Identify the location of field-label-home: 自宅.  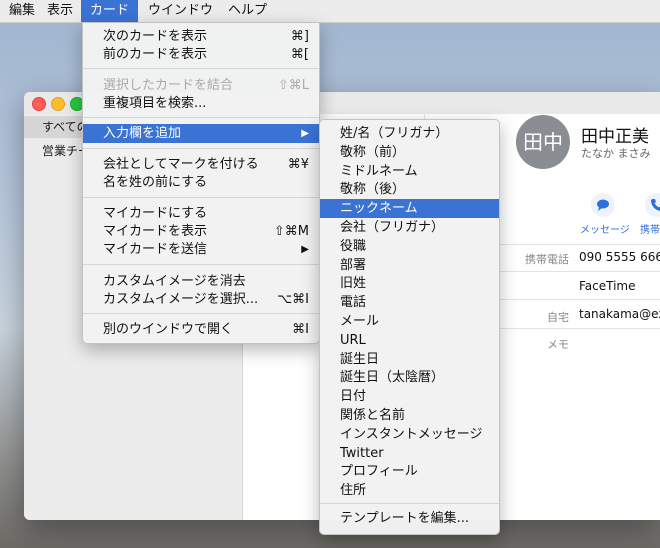
(558, 317).